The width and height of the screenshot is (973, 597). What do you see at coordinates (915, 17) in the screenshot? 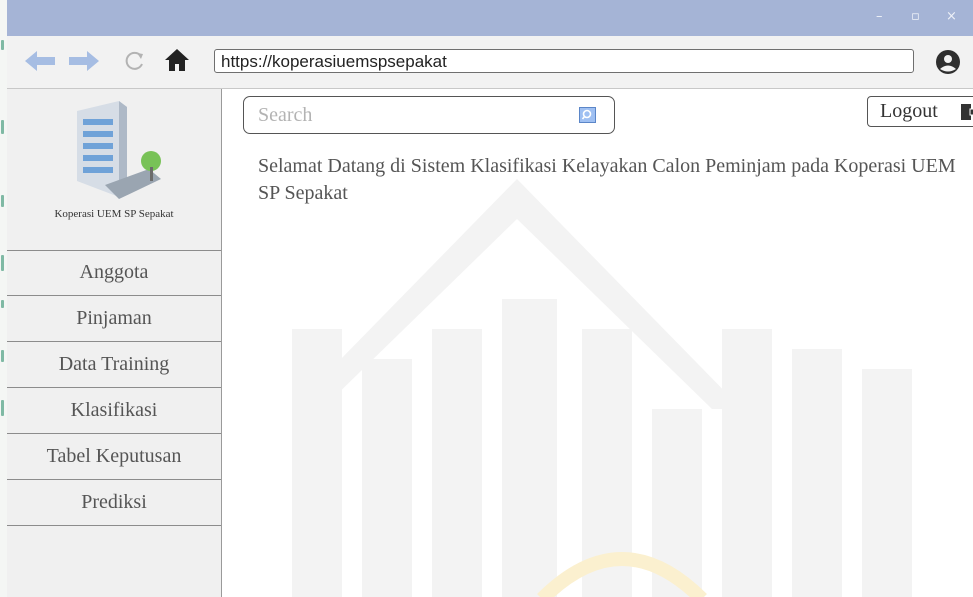
I see `maximize-button: ▫` at bounding box center [915, 17].